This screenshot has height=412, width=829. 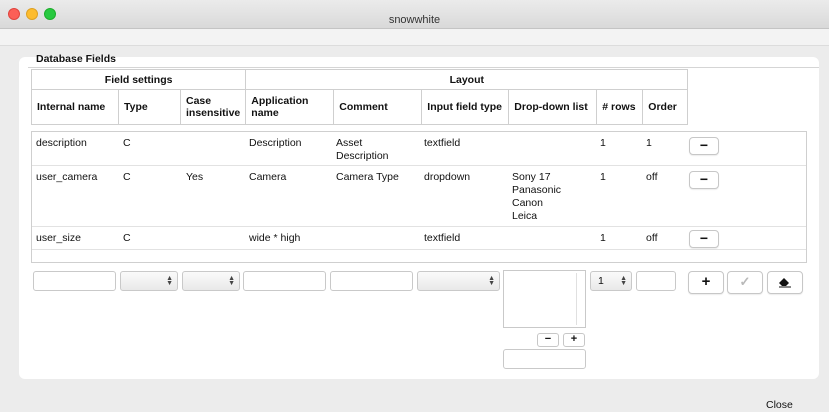 What do you see at coordinates (362, 149) in the screenshot?
I see `cell-comment: Asset Description` at bounding box center [362, 149].